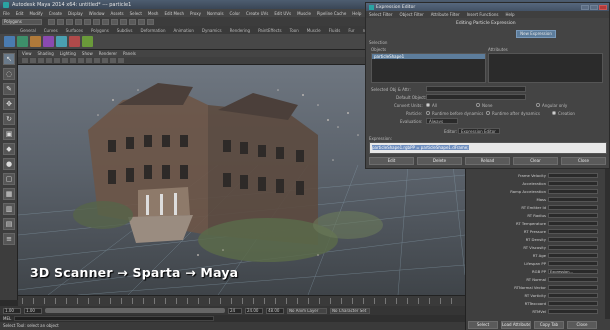 This screenshot has width=610, height=330. What do you see at coordinates (356, 13) in the screenshot?
I see `menu-help: Help` at bounding box center [356, 13].